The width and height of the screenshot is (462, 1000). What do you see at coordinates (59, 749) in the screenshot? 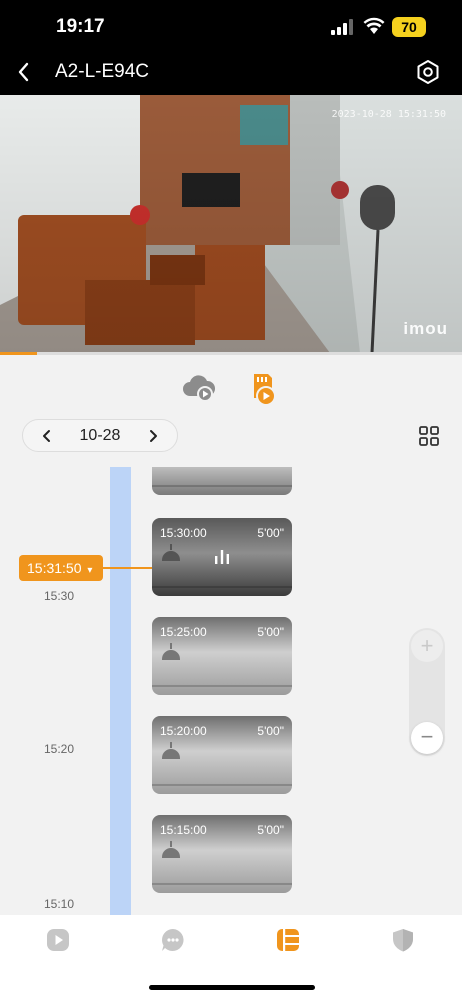
I see `timeline-tick: 15:20` at bounding box center [59, 749].